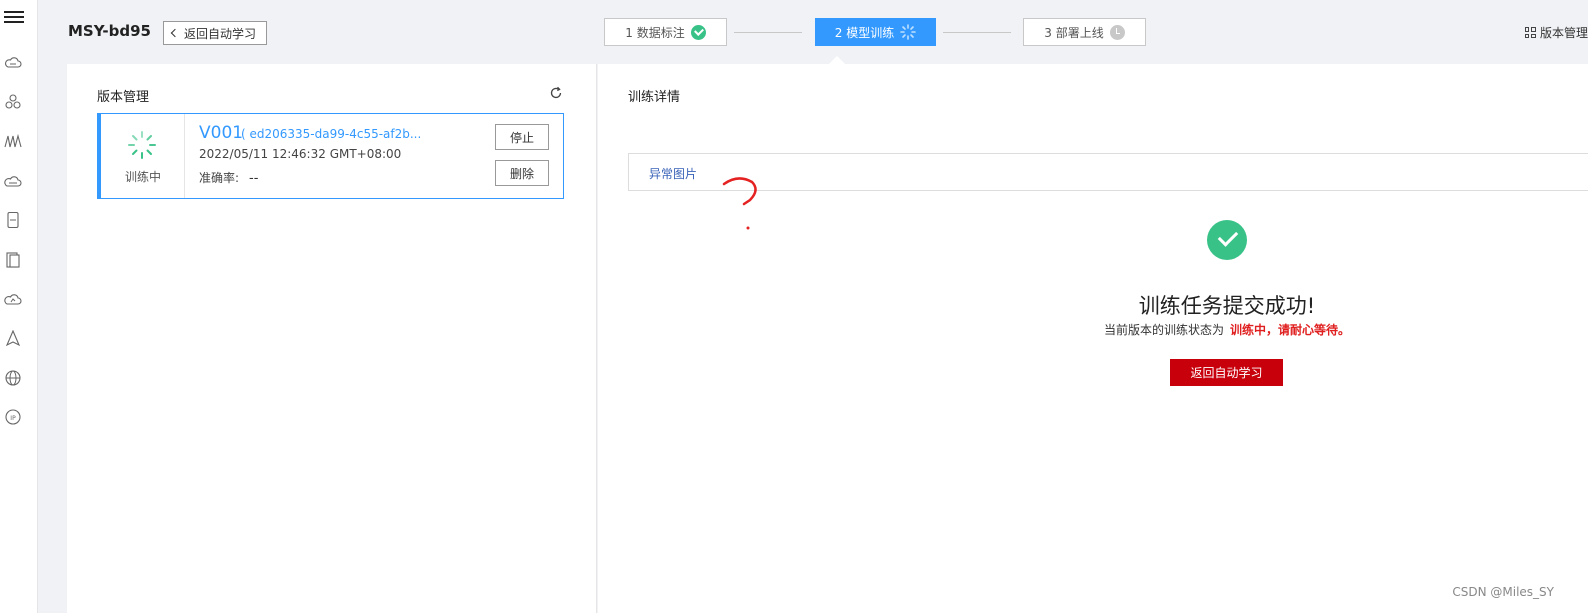 The width and height of the screenshot is (1588, 613). Describe the element at coordinates (1227, 306) in the screenshot. I see `success-title: 训练任务提交成功!` at that location.